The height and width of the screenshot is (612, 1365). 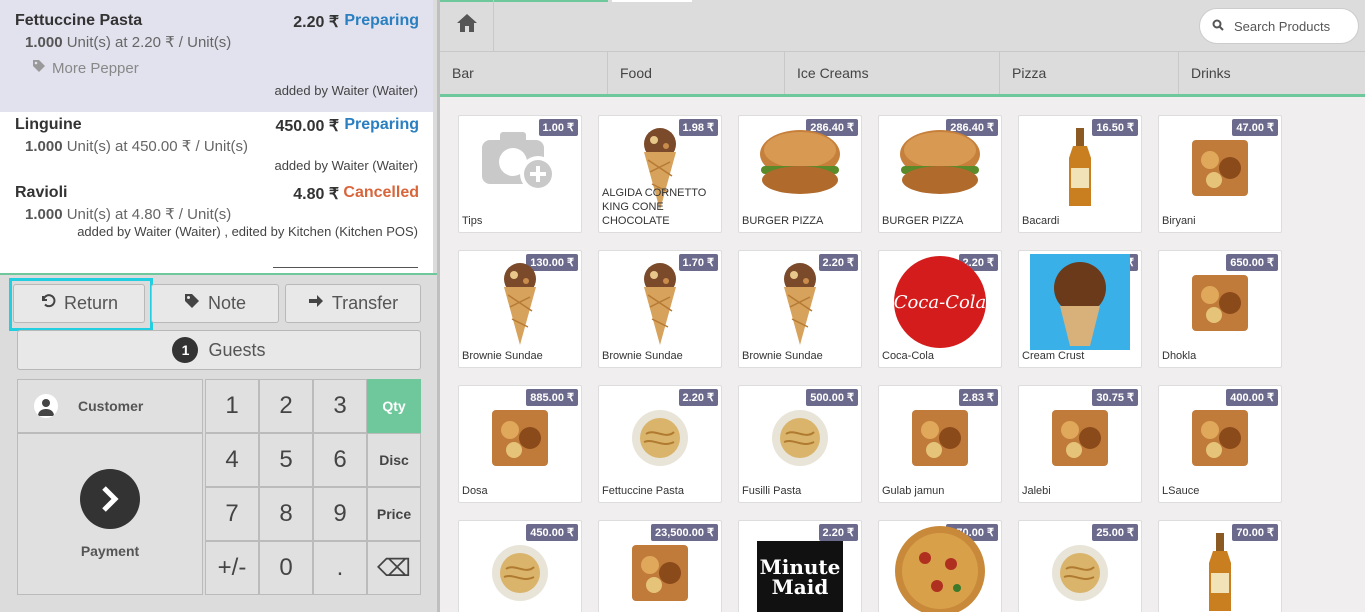 What do you see at coordinates (237, 349) in the screenshot?
I see `guests-label: Guests` at bounding box center [237, 349].